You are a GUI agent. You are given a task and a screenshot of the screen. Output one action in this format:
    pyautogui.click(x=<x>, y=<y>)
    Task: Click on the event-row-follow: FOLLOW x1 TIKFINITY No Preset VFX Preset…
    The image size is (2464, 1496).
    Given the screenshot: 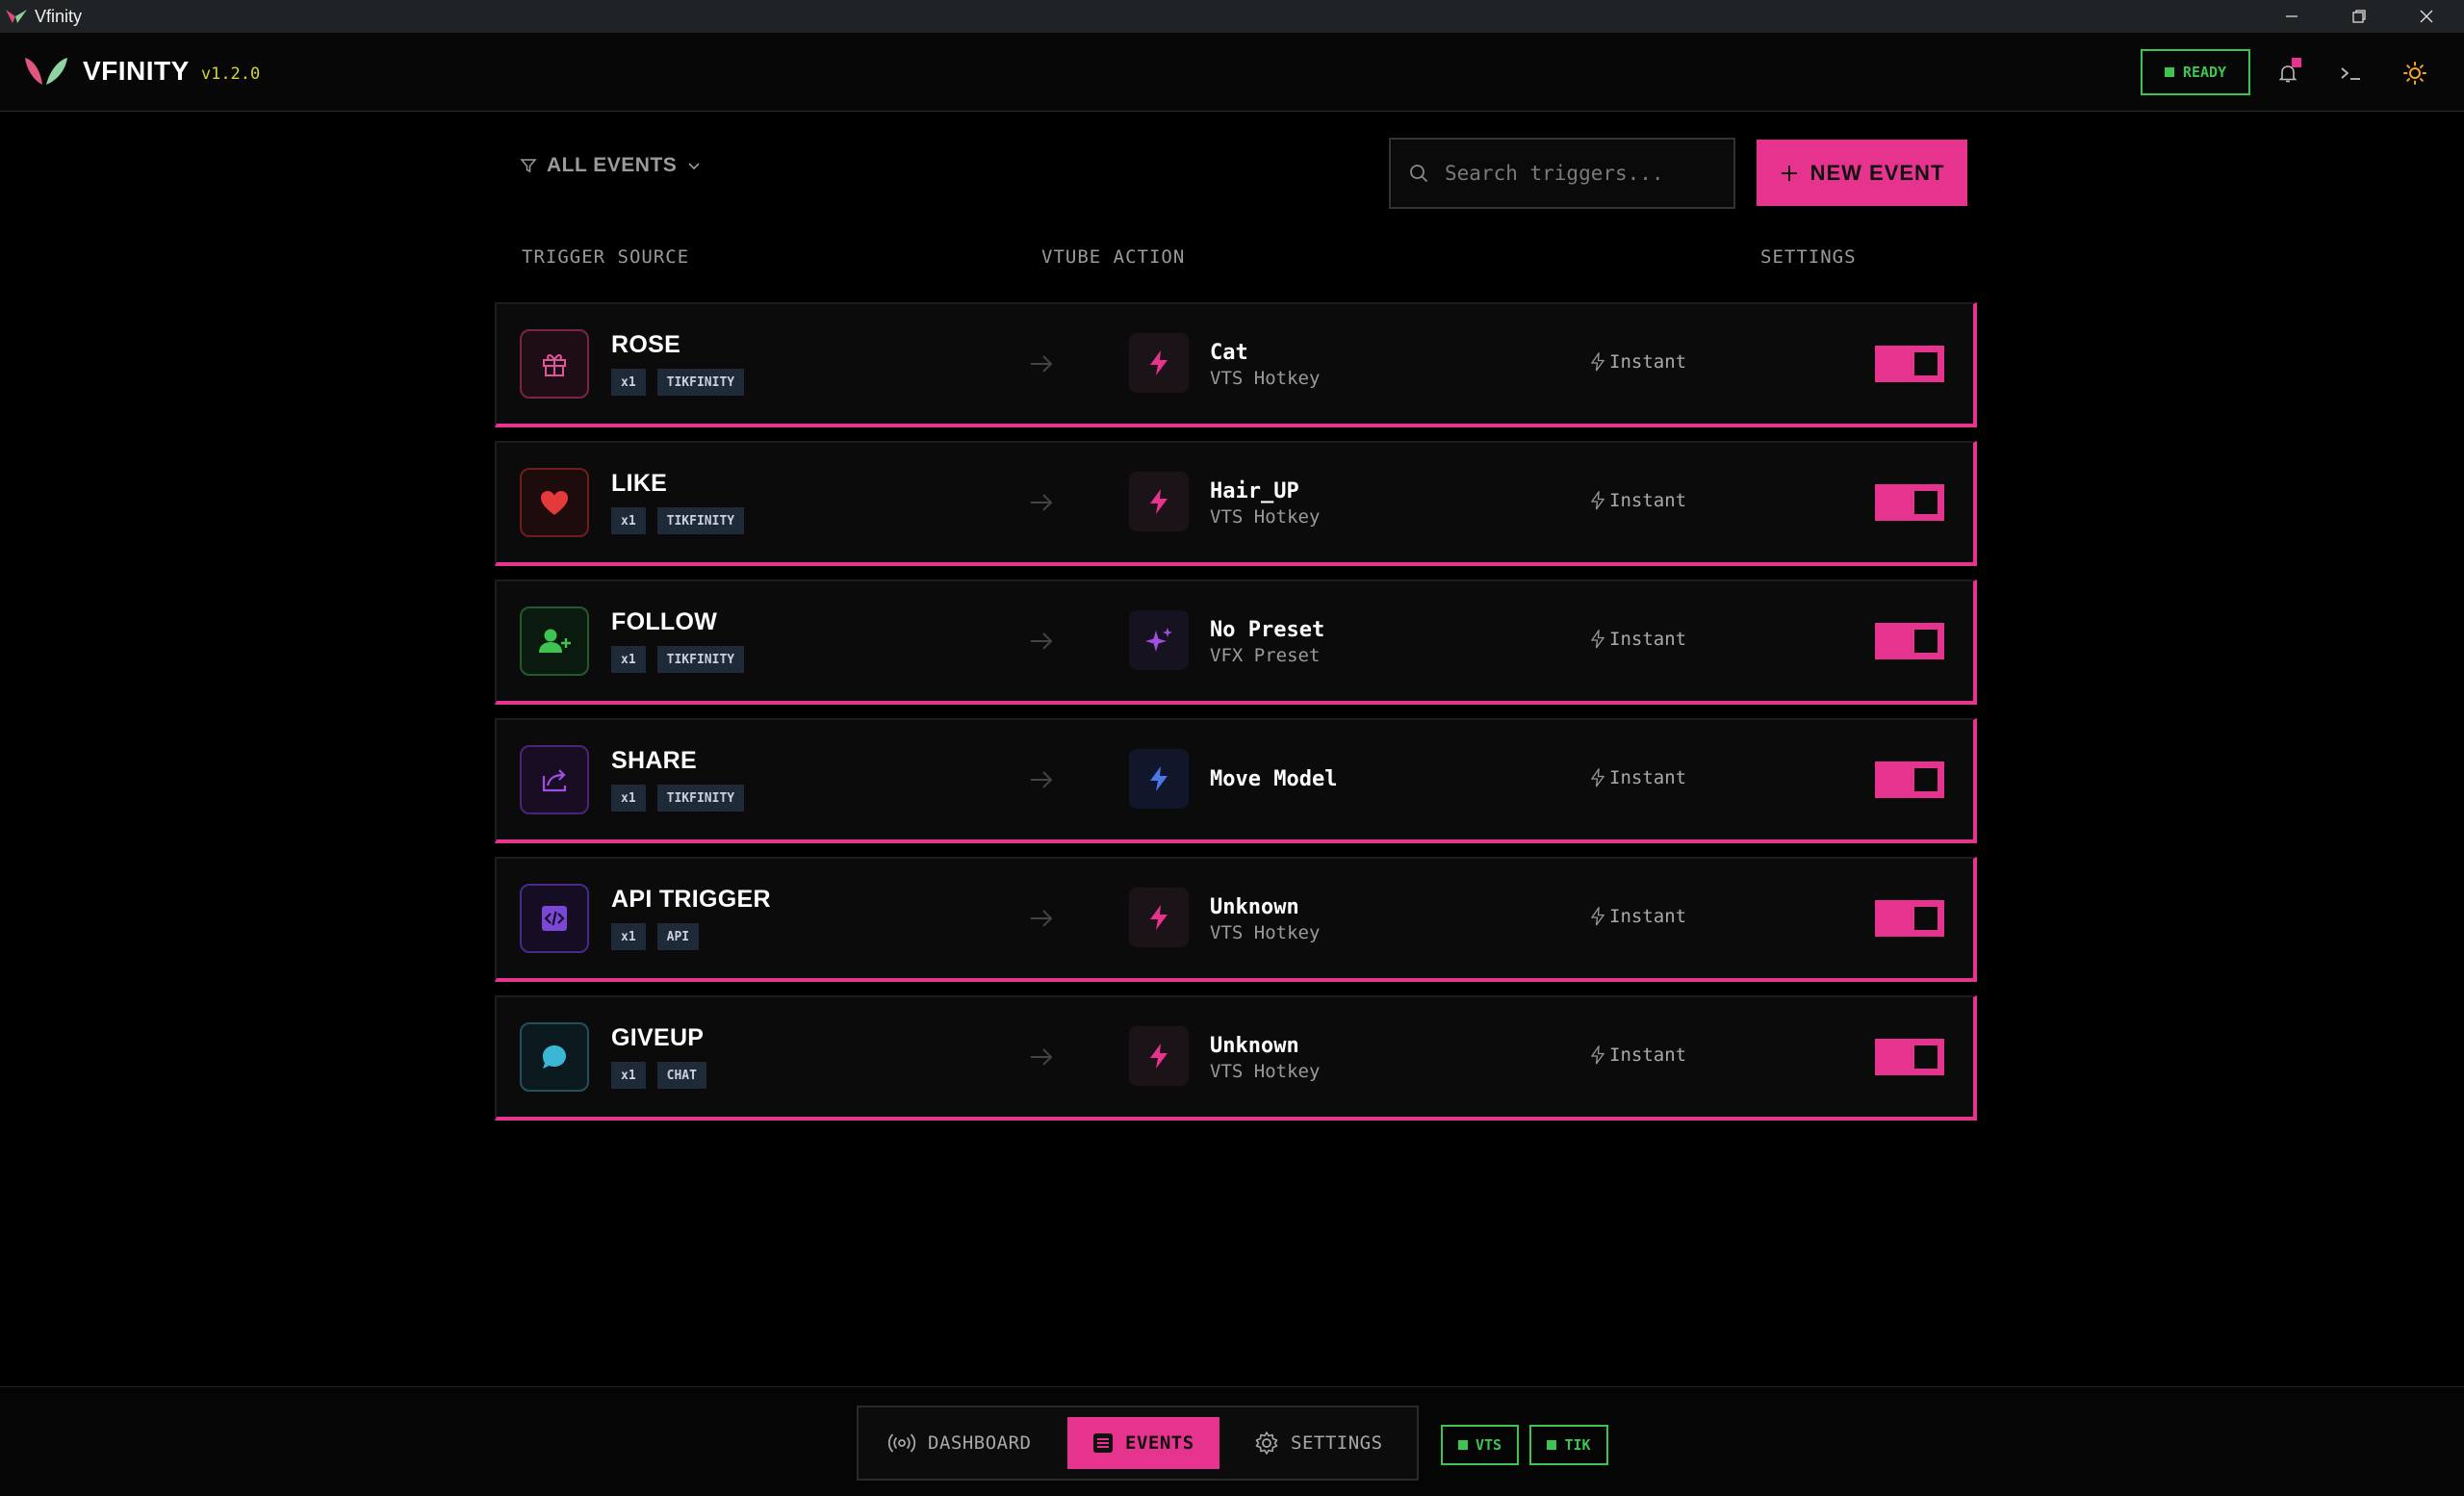 What is the action you would take?
    pyautogui.click(x=1236, y=643)
    